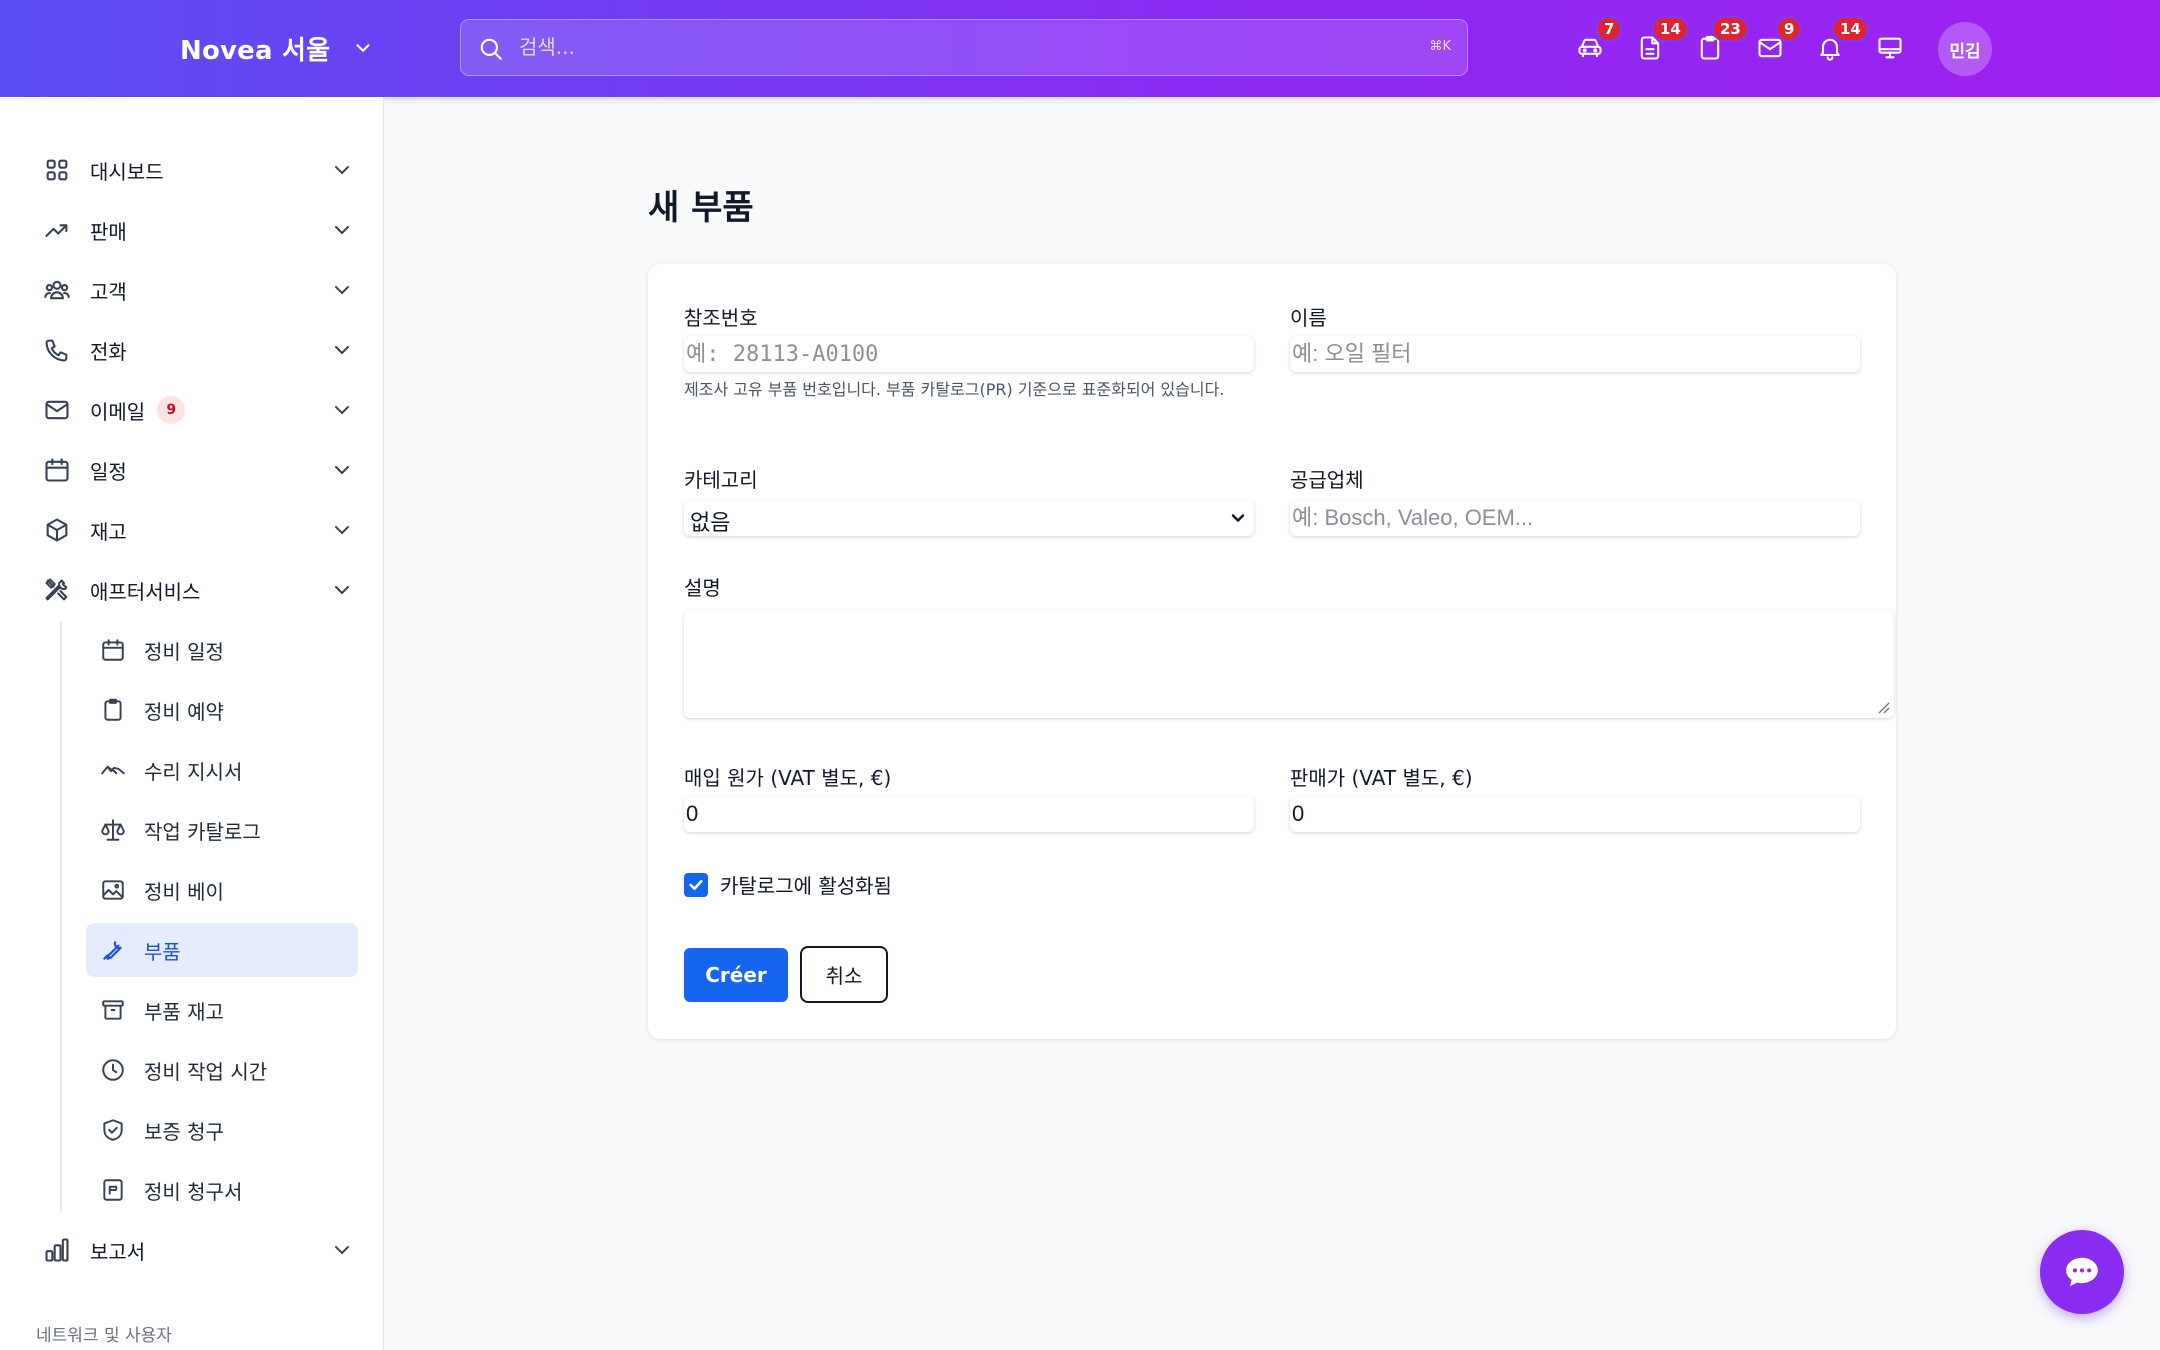  What do you see at coordinates (491, 49) in the screenshot?
I see `search-icon` at bounding box center [491, 49].